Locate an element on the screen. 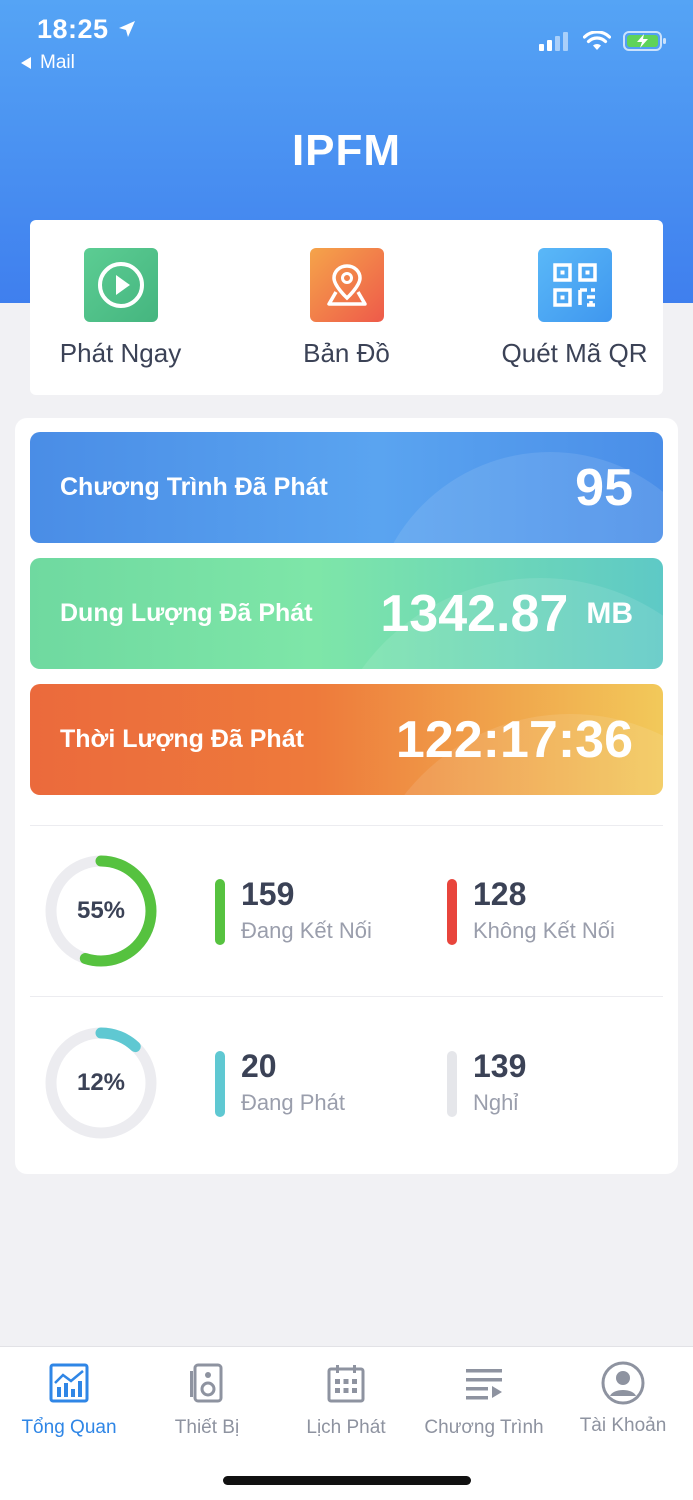 The image size is (693, 1500). quick-action-map: Bản Đồ is located at coordinates (346, 307).